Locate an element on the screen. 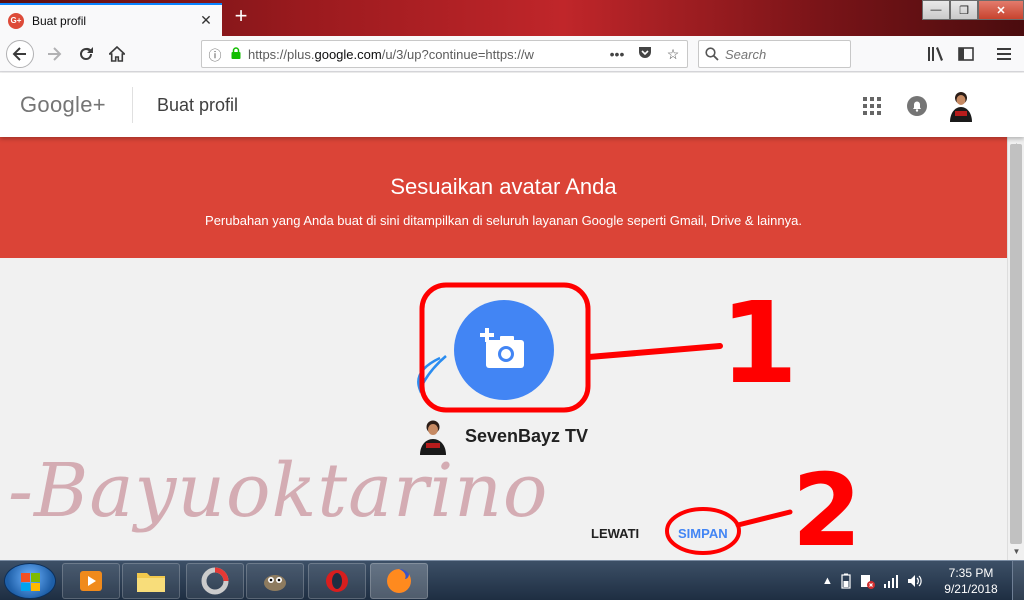  folder-icon is located at coordinates (151, 582).